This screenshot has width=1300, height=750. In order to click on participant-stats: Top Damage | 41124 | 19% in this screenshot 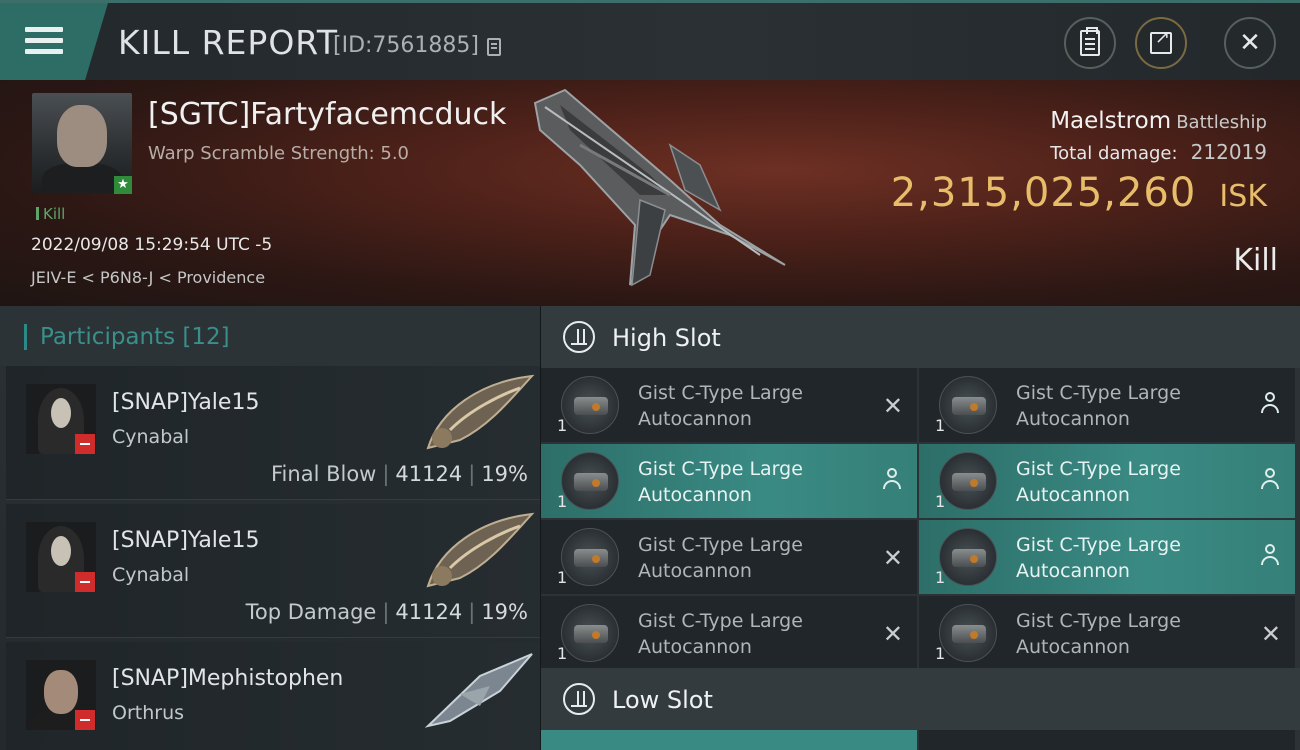, I will do `click(386, 612)`.